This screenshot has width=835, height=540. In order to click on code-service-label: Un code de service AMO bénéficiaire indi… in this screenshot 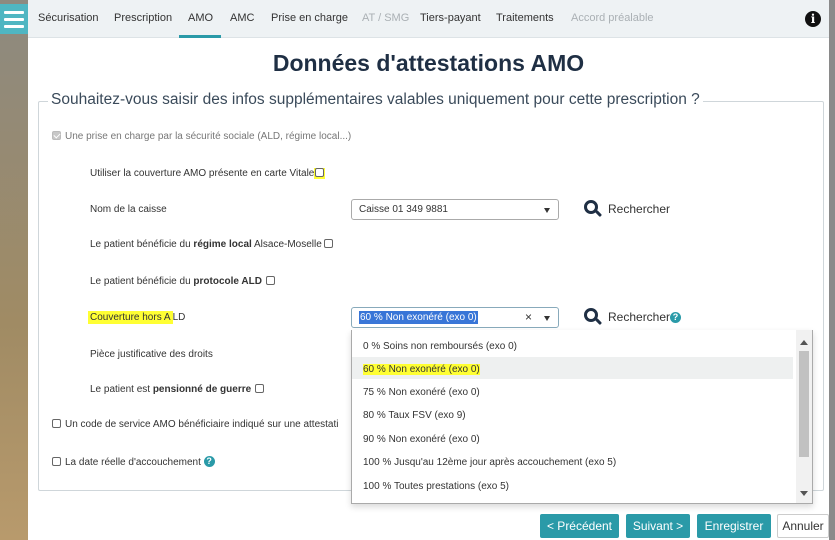, I will do `click(202, 424)`.